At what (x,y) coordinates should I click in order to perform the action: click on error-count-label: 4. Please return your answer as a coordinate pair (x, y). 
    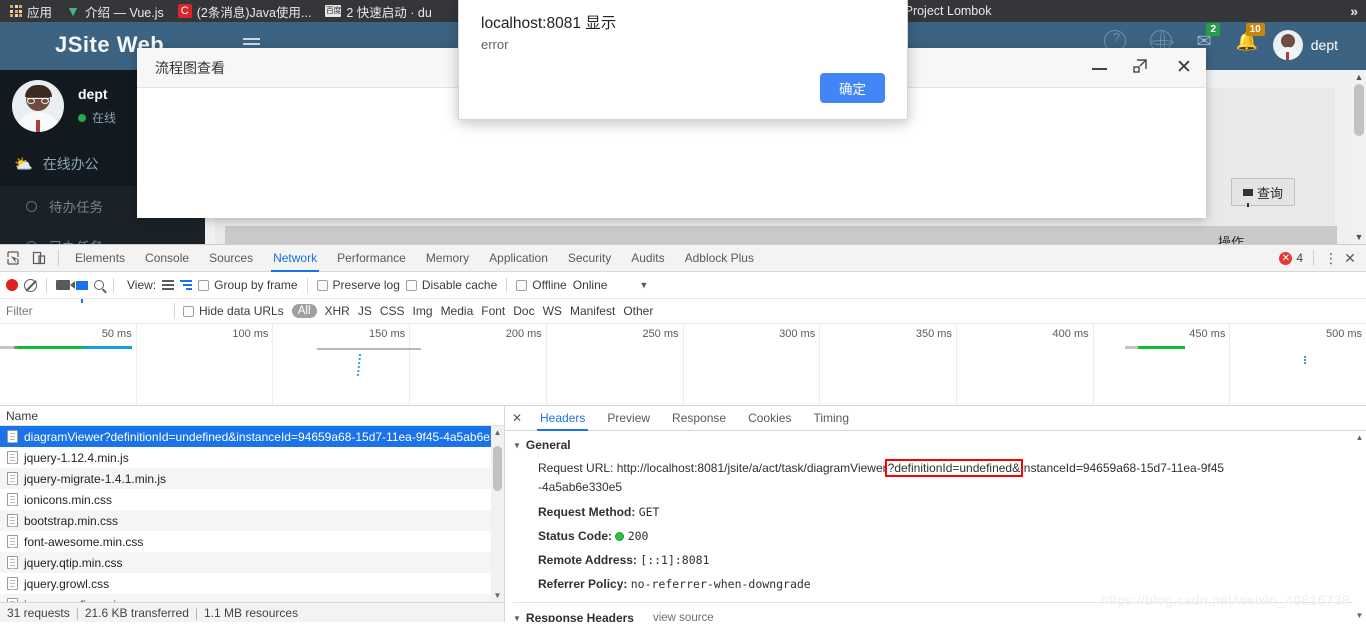
    Looking at the image, I should click on (1299, 258).